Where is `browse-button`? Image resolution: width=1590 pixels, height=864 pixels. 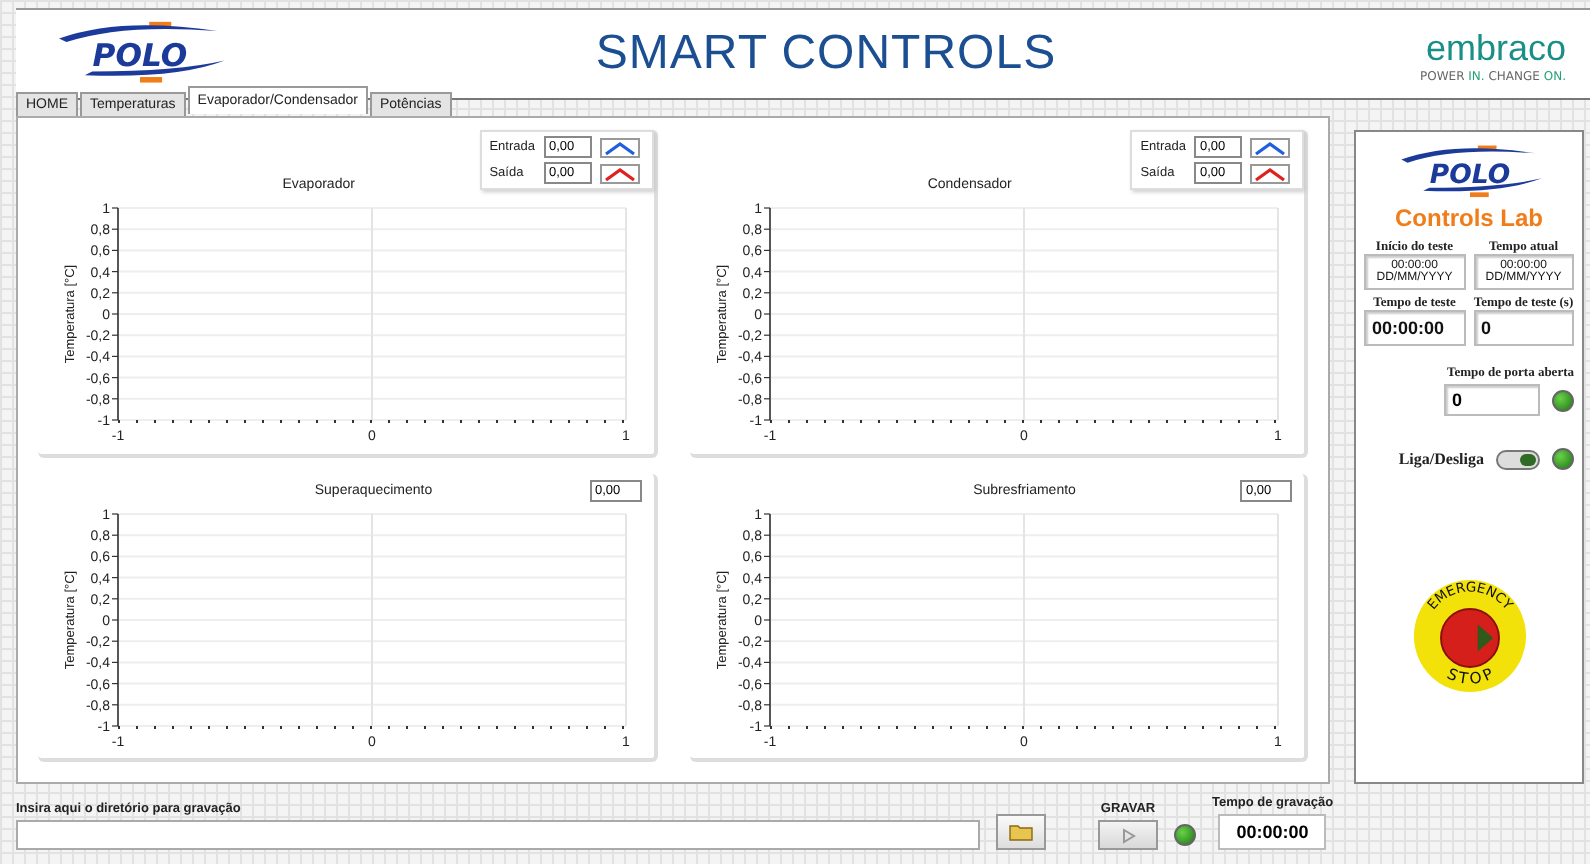 browse-button is located at coordinates (1021, 832).